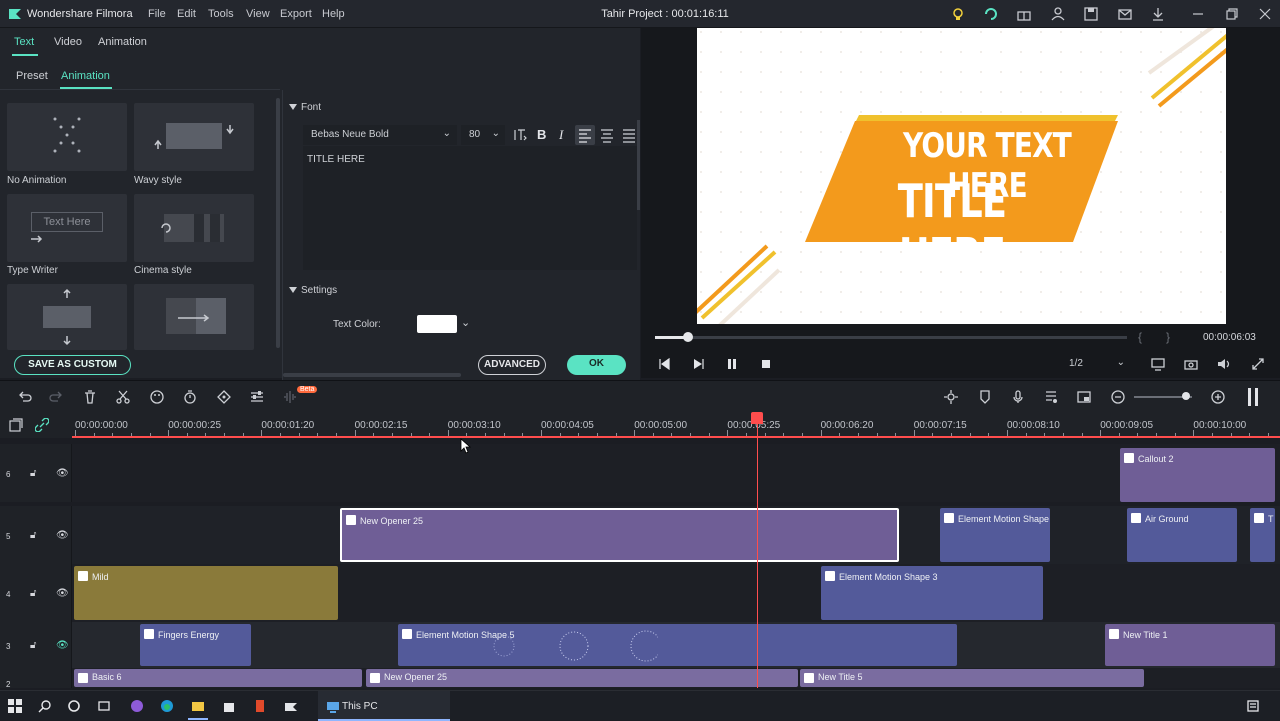  I want to click on menu-export: Export, so click(296, 14).